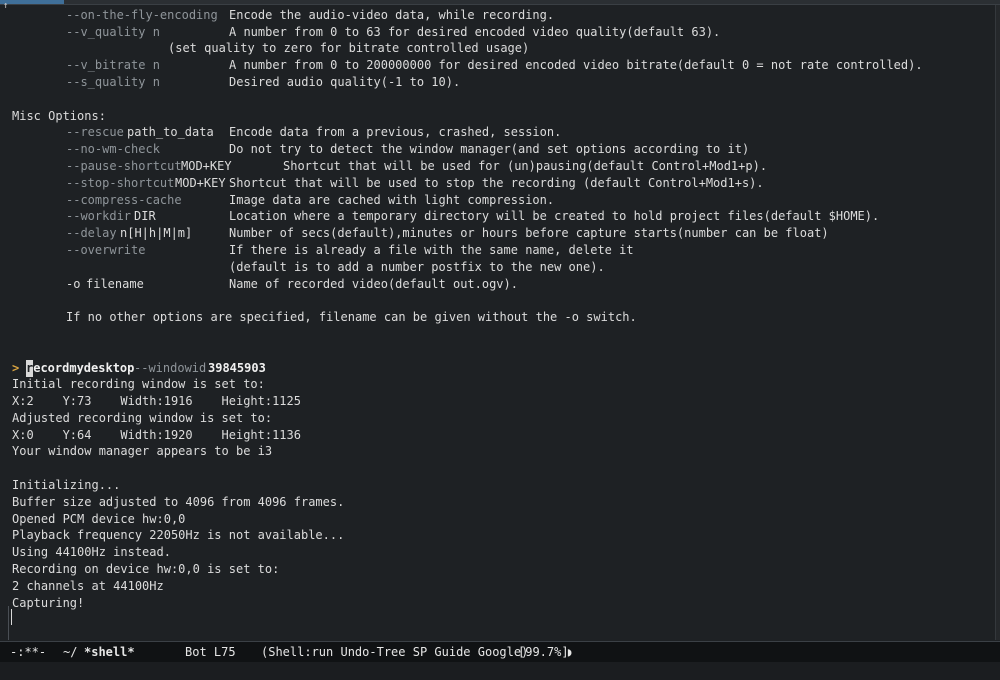 This screenshot has height=680, width=1000. What do you see at coordinates (156, 435) in the screenshot?
I see `output-text: X:0 Y:64 Width:1920 Height:1136` at bounding box center [156, 435].